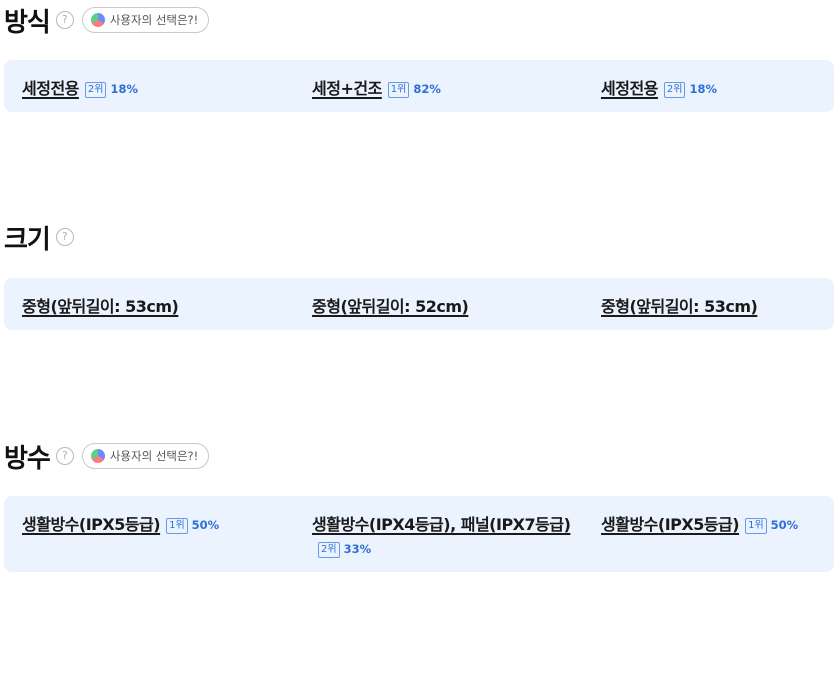  What do you see at coordinates (427, 89) in the screenshot?
I see `percent-label: 82%` at bounding box center [427, 89].